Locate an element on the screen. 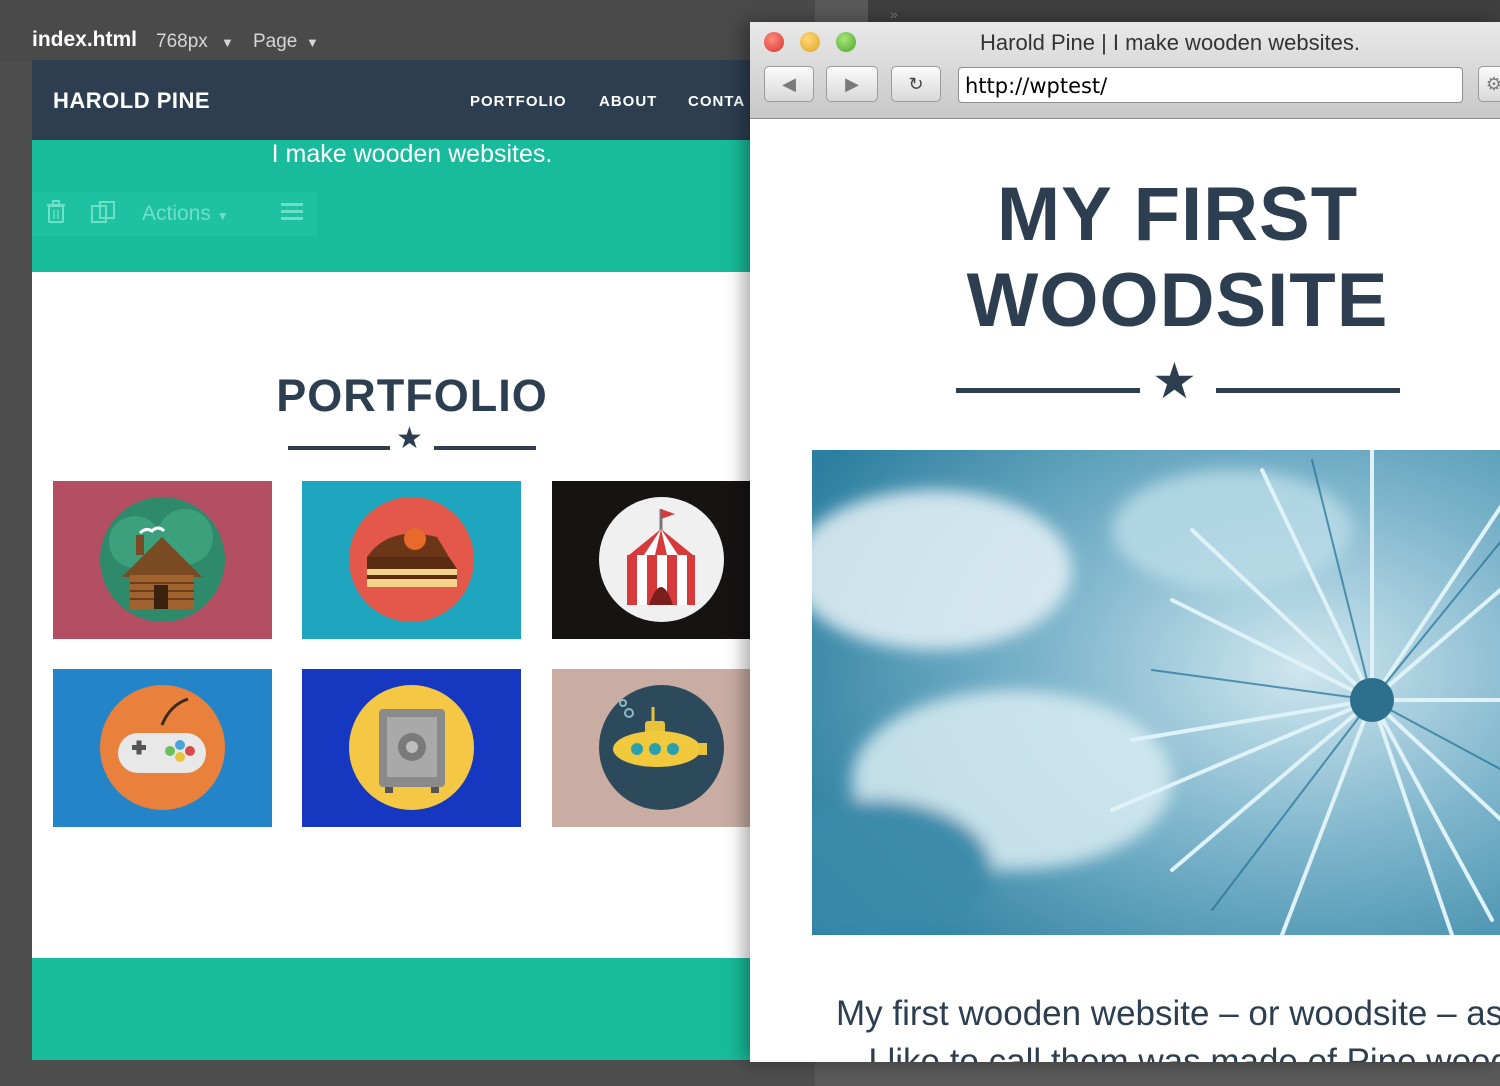 The height and width of the screenshot is (1086, 1500). portfolio-item-circus is located at coordinates (651, 560).